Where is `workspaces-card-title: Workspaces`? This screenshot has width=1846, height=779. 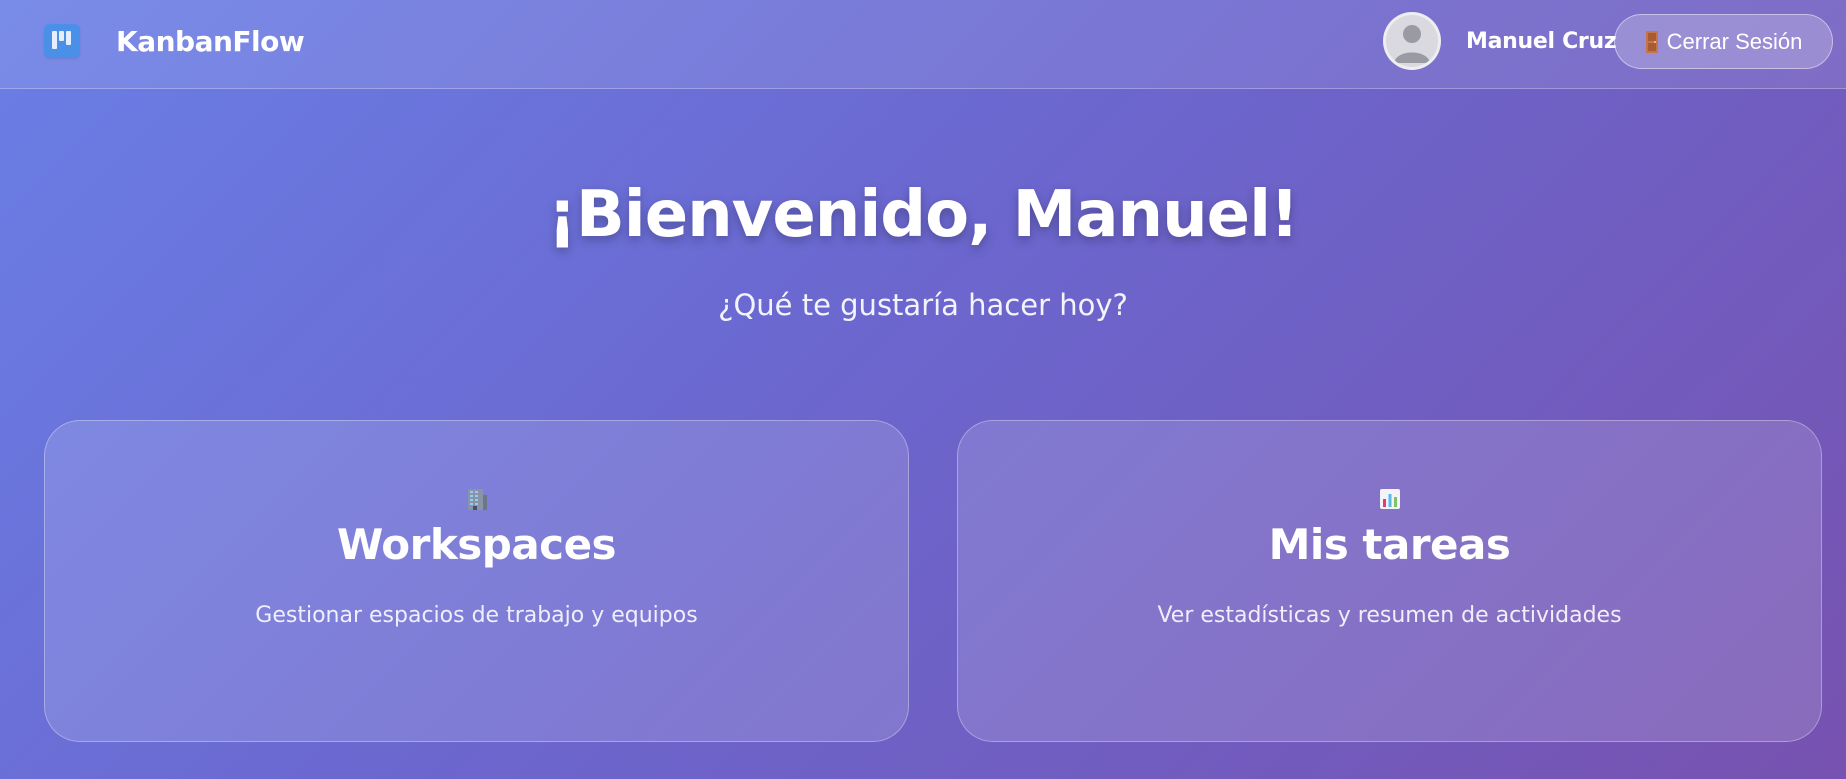 workspaces-card-title: Workspaces is located at coordinates (476, 544).